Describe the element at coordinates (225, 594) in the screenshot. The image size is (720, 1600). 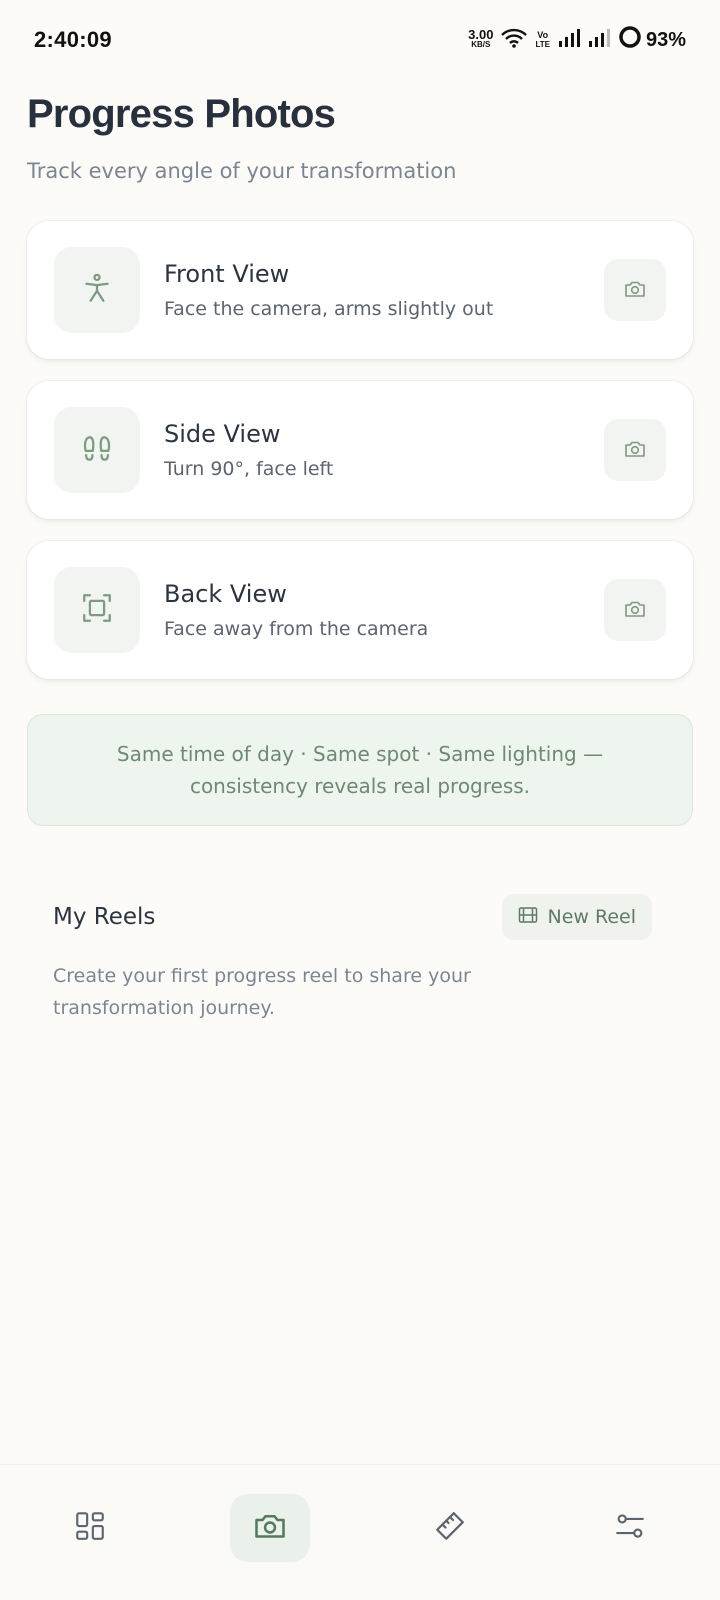
I see `view-title: Back View` at that location.